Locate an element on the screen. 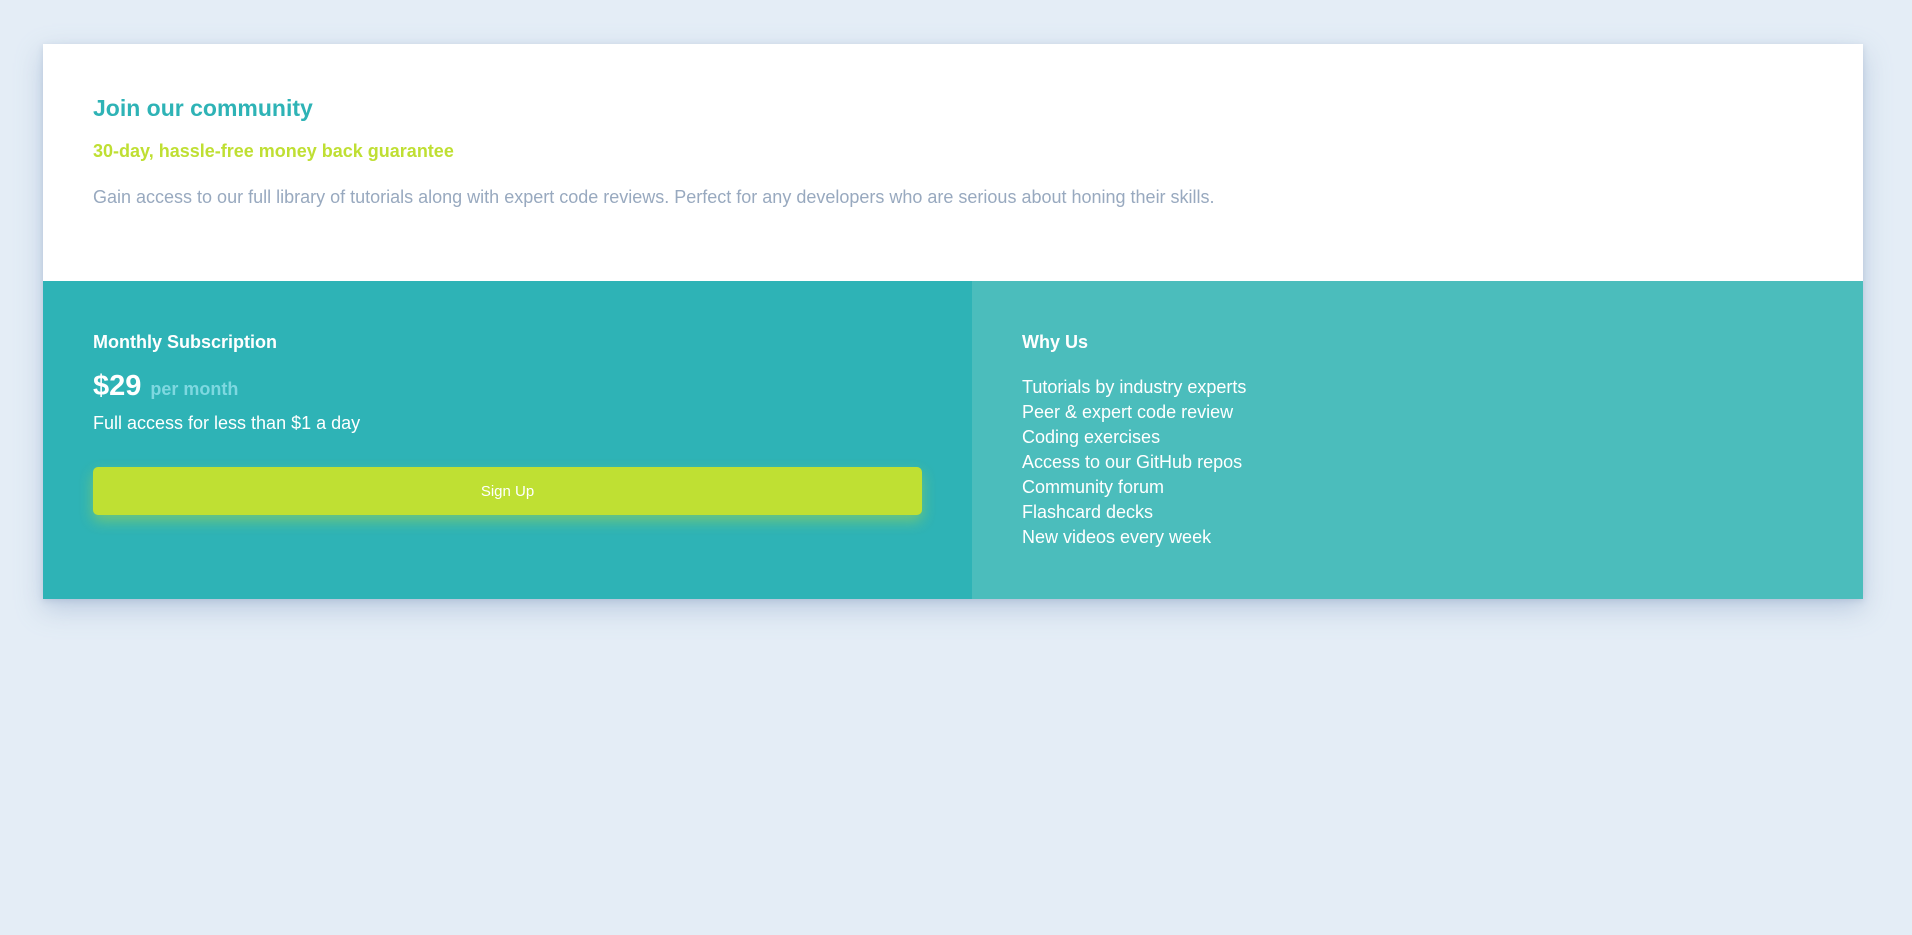  guarantee-subtitle: 30-day, hassle-free money back guarantee is located at coordinates (273, 151).